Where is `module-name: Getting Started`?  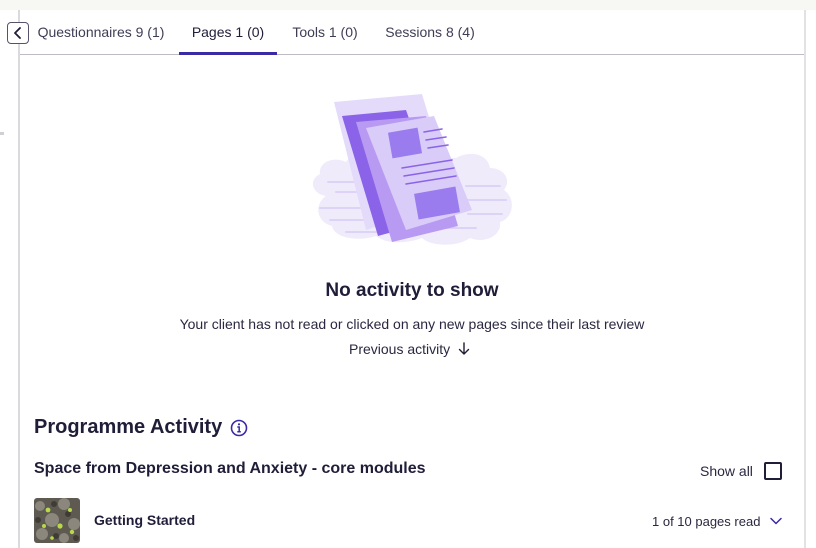
module-name: Getting Started is located at coordinates (144, 520).